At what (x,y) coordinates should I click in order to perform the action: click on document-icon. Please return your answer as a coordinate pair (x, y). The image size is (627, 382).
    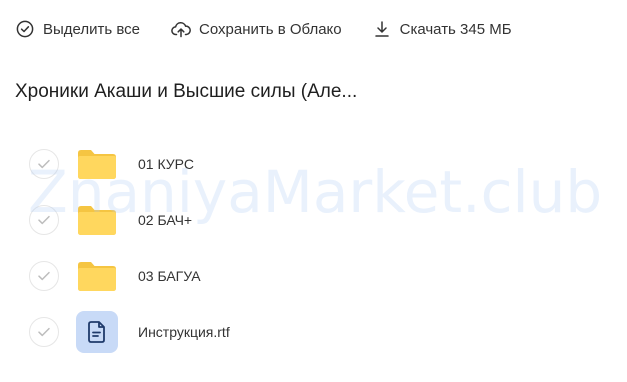
    Looking at the image, I should click on (97, 332).